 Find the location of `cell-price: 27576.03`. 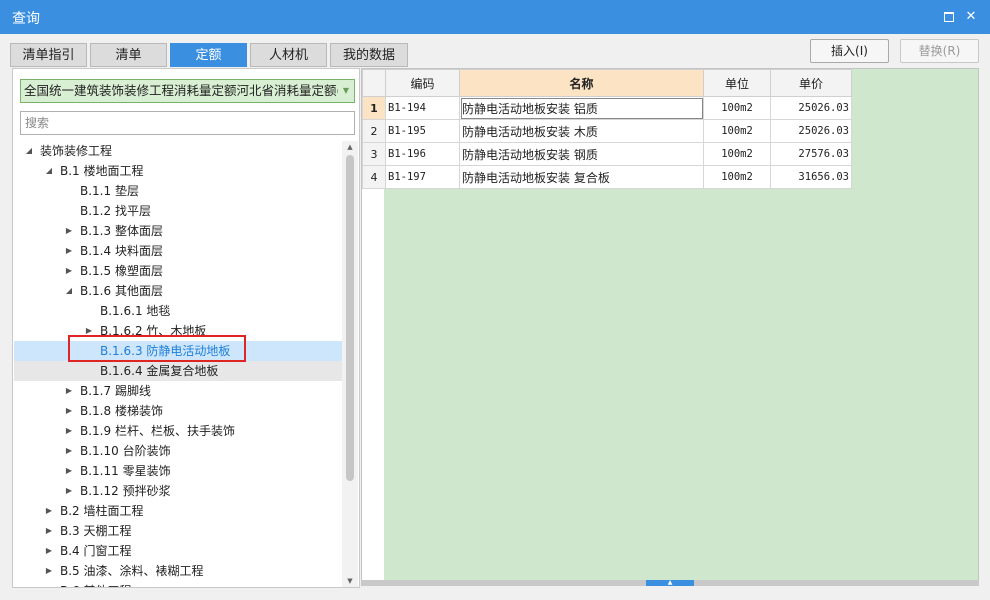

cell-price: 27576.03 is located at coordinates (811, 154).